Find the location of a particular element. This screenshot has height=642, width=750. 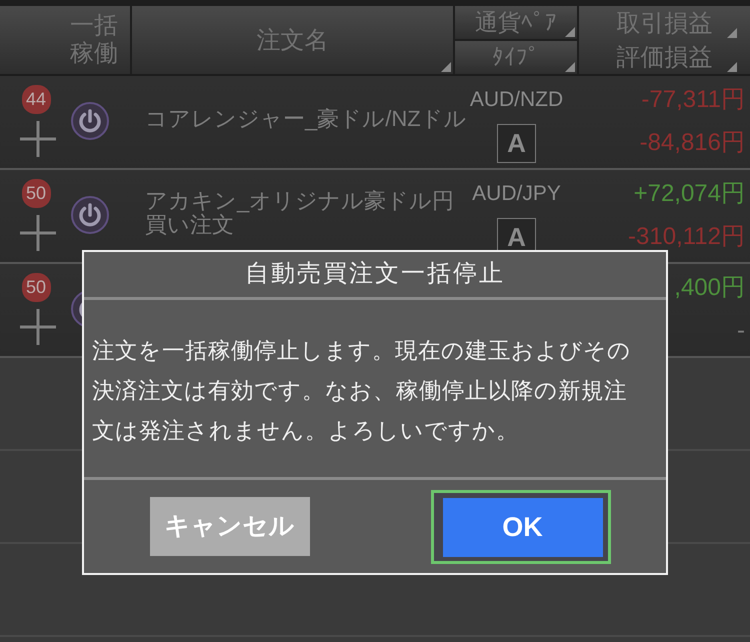

count-badge: 44 is located at coordinates (36, 99).